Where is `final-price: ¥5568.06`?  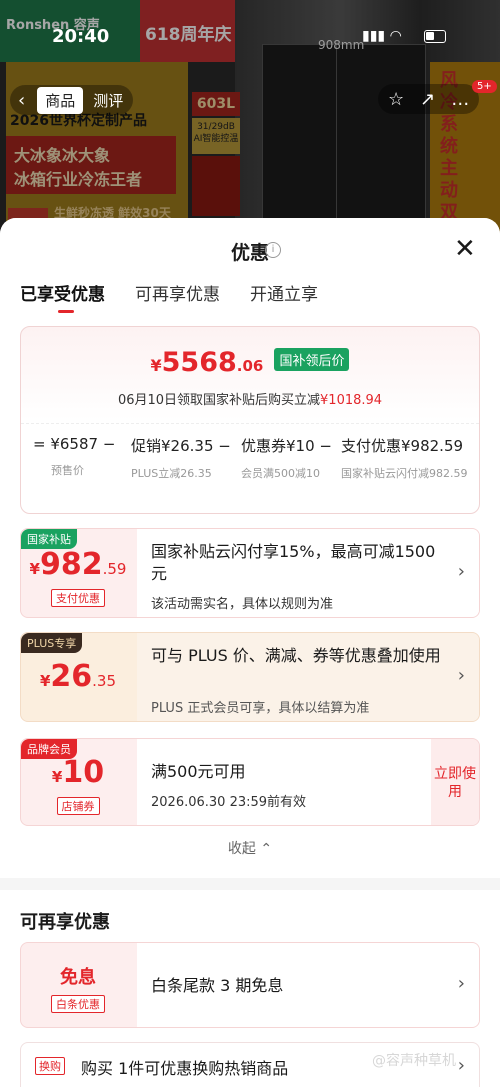
final-price: ¥5568.06 is located at coordinates (207, 362).